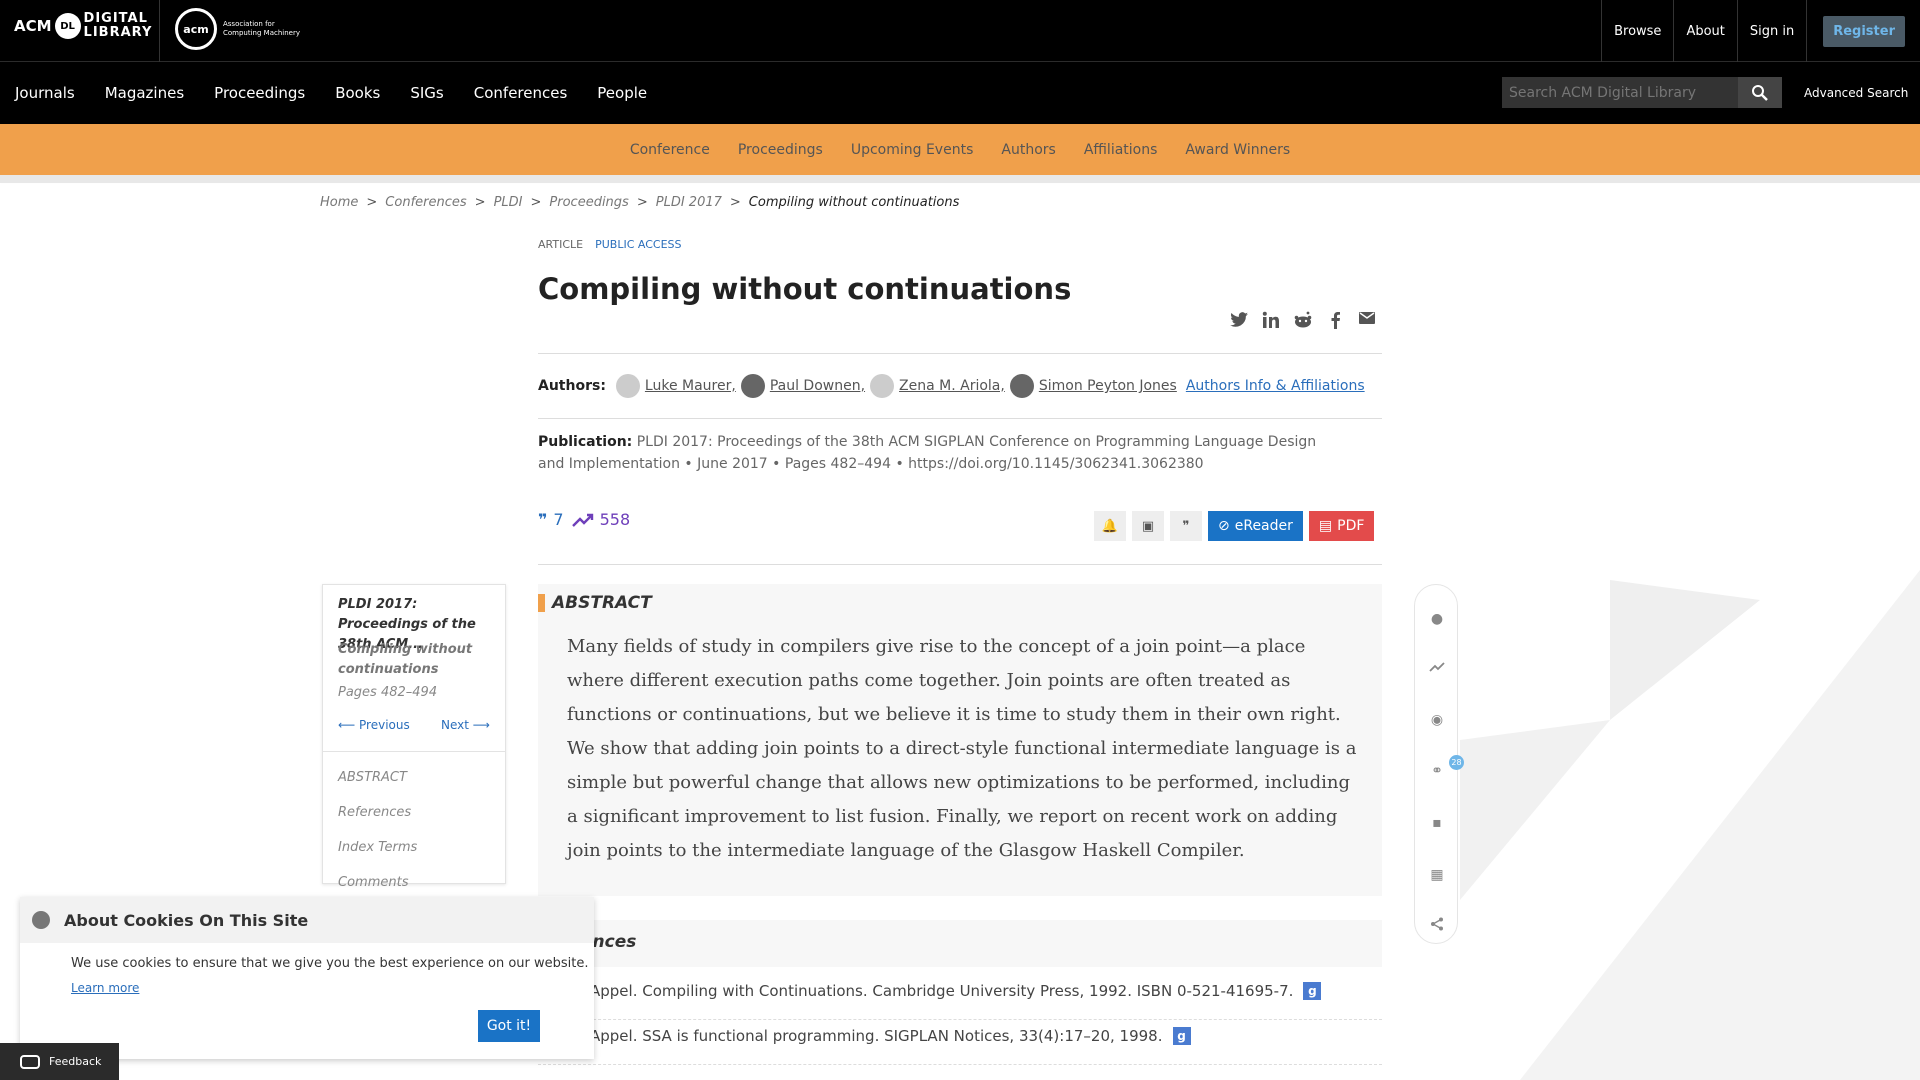  What do you see at coordinates (675, 386) in the screenshot?
I see `author-link: Luke Maurer,` at bounding box center [675, 386].